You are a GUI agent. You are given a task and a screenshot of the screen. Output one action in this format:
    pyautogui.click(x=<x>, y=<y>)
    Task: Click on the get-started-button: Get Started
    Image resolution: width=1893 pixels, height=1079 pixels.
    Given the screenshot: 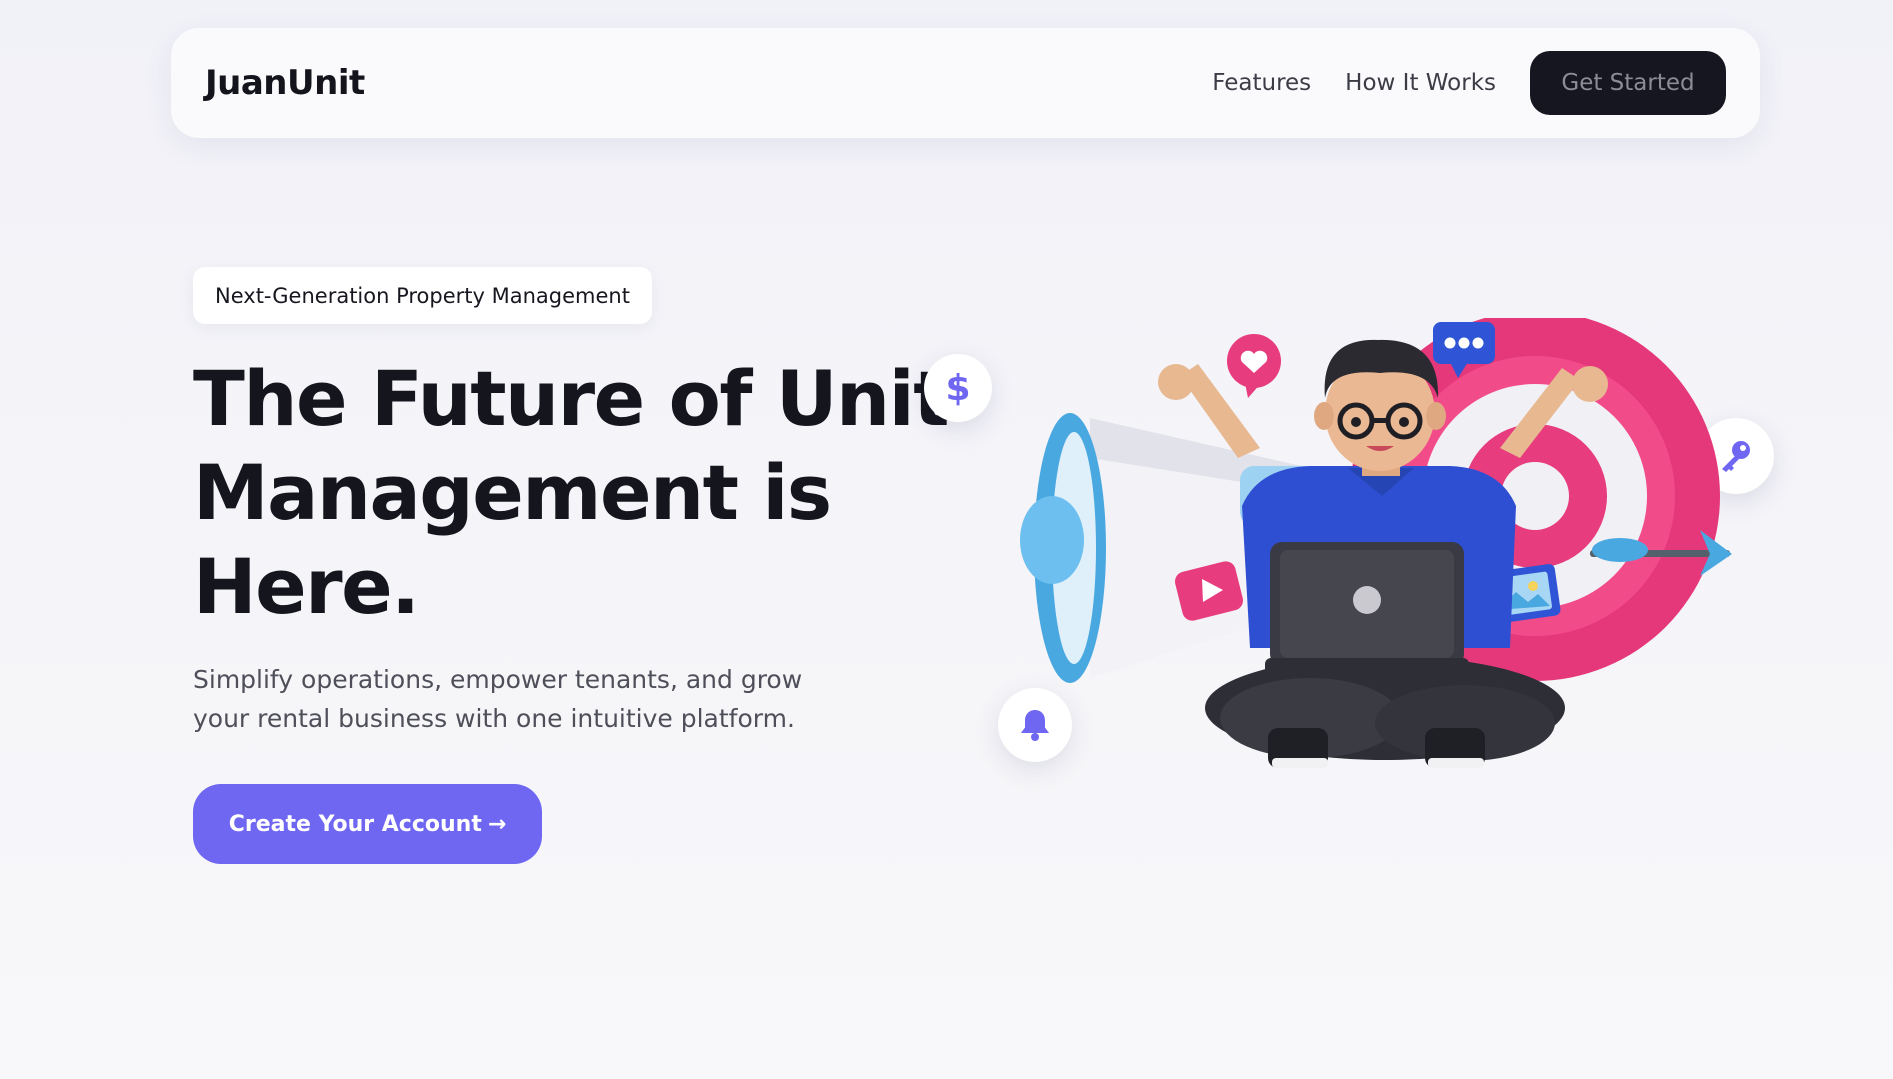 What is the action you would take?
    pyautogui.click(x=1628, y=83)
    